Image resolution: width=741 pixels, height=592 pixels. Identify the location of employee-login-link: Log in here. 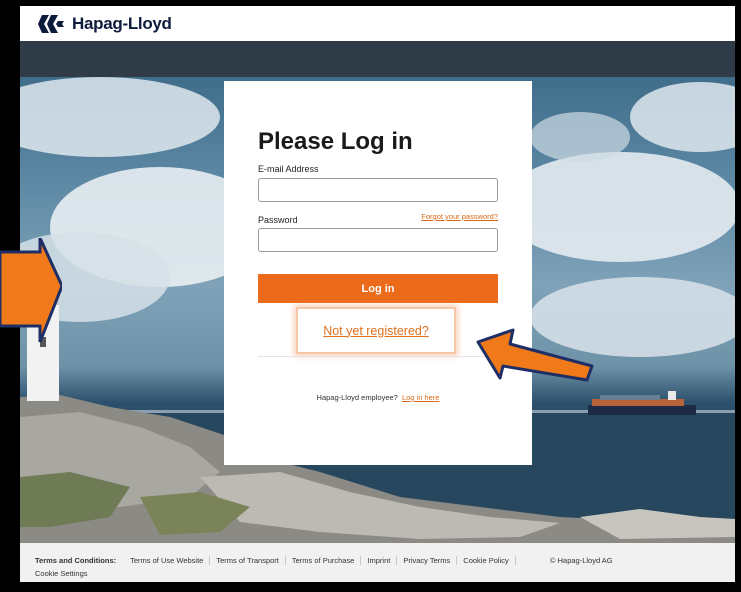
(421, 397).